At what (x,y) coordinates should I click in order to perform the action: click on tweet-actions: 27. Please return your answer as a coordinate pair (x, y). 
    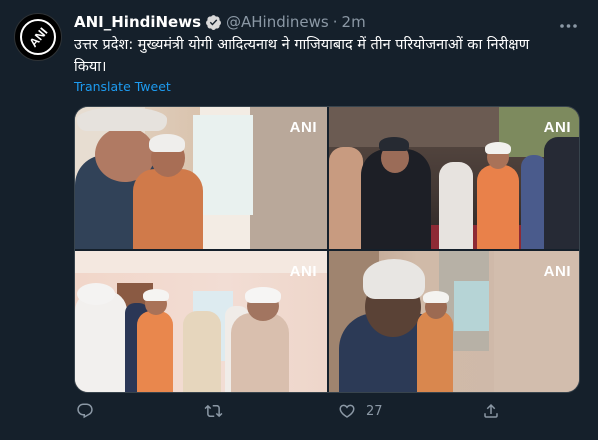
    Looking at the image, I should click on (309, 414).